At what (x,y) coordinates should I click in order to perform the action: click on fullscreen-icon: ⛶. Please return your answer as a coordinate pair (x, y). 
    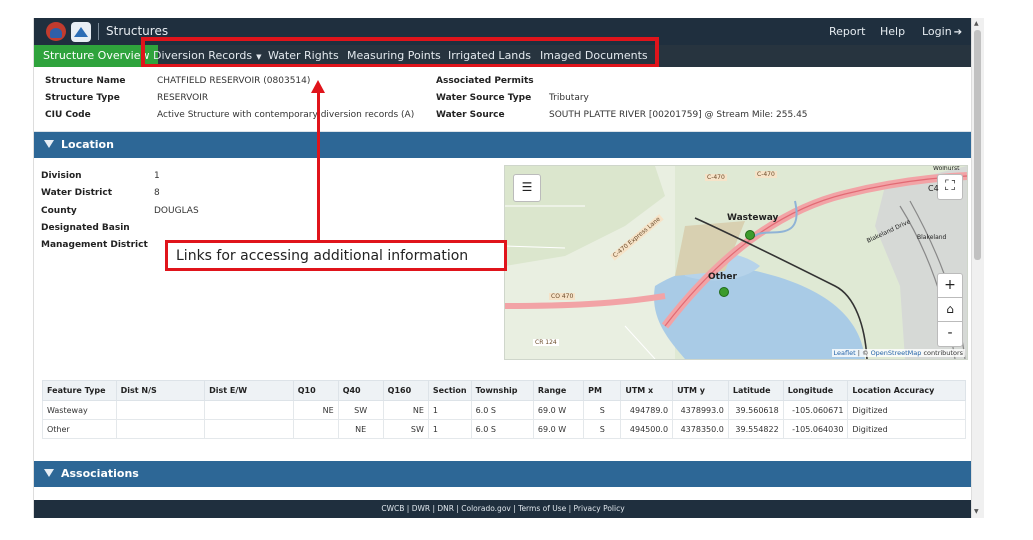
    Looking at the image, I should click on (950, 187).